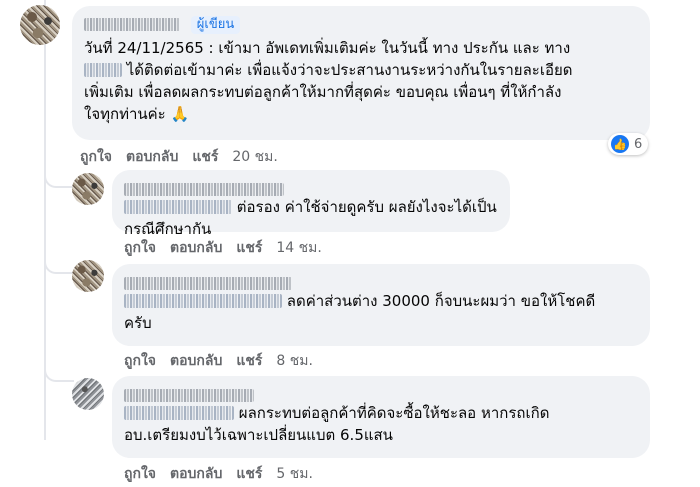 The height and width of the screenshot is (487, 700). Describe the element at coordinates (620, 144) in the screenshot. I see `thumbs-up-icon: 👍` at that location.